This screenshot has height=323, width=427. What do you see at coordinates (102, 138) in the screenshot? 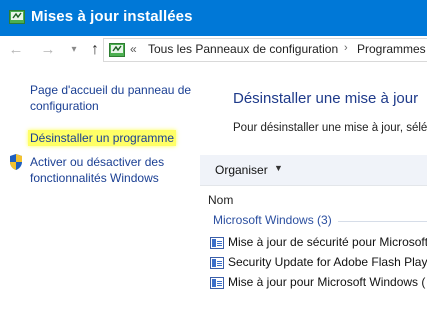
I see `uninstall-program-link: Désinstaller un programme` at bounding box center [102, 138].